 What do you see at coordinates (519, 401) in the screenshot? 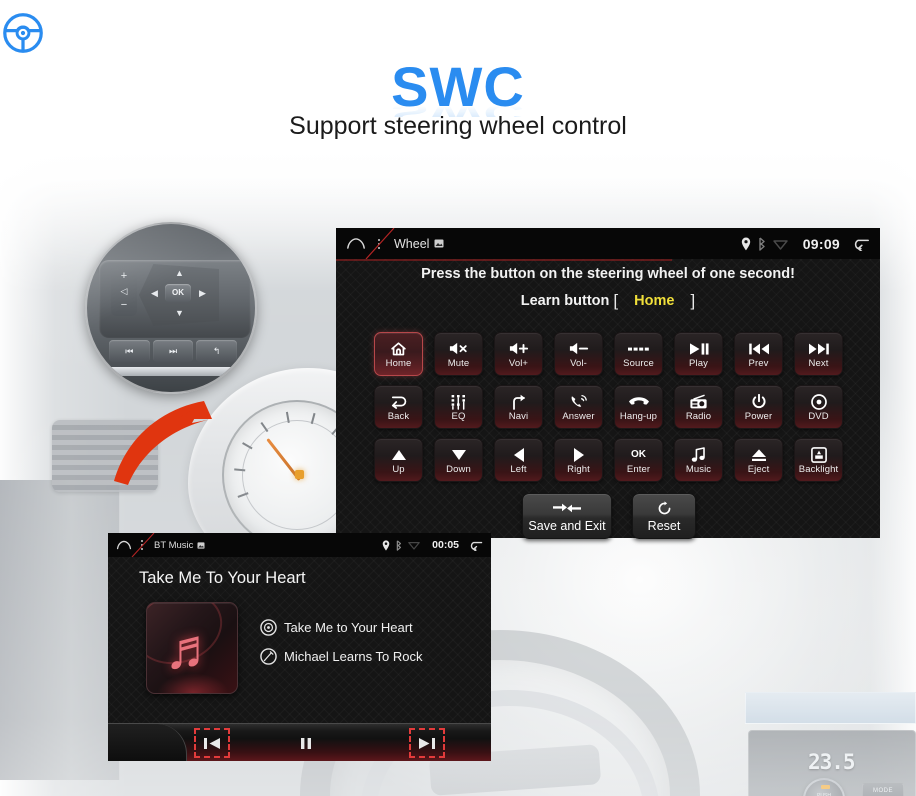
I see `turn-right-icon` at bounding box center [519, 401].